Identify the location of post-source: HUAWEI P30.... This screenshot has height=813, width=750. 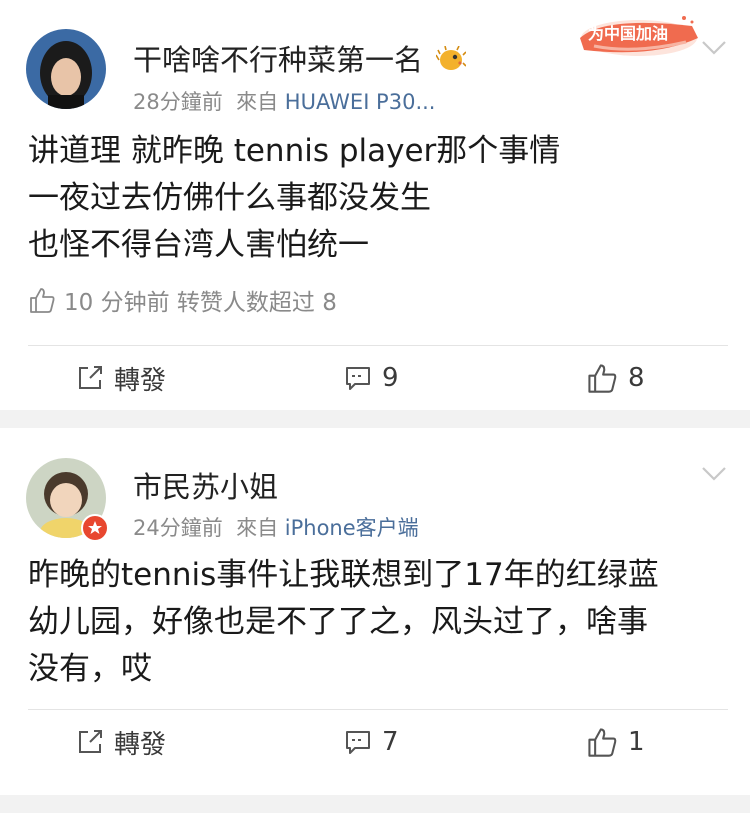
(360, 102).